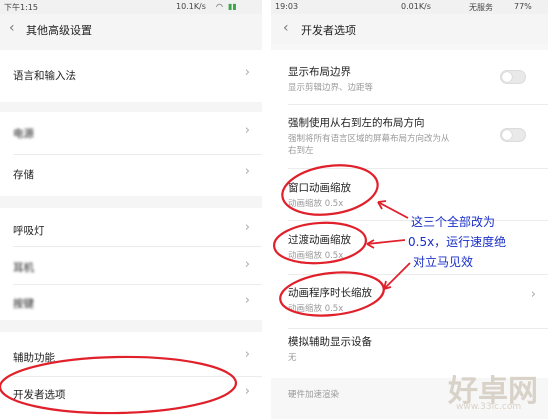 This screenshot has width=548, height=419. What do you see at coordinates (131, 7) in the screenshot?
I see `status-bar: 下午1:15 10.1K/s ◠ ▮▮` at bounding box center [131, 7].